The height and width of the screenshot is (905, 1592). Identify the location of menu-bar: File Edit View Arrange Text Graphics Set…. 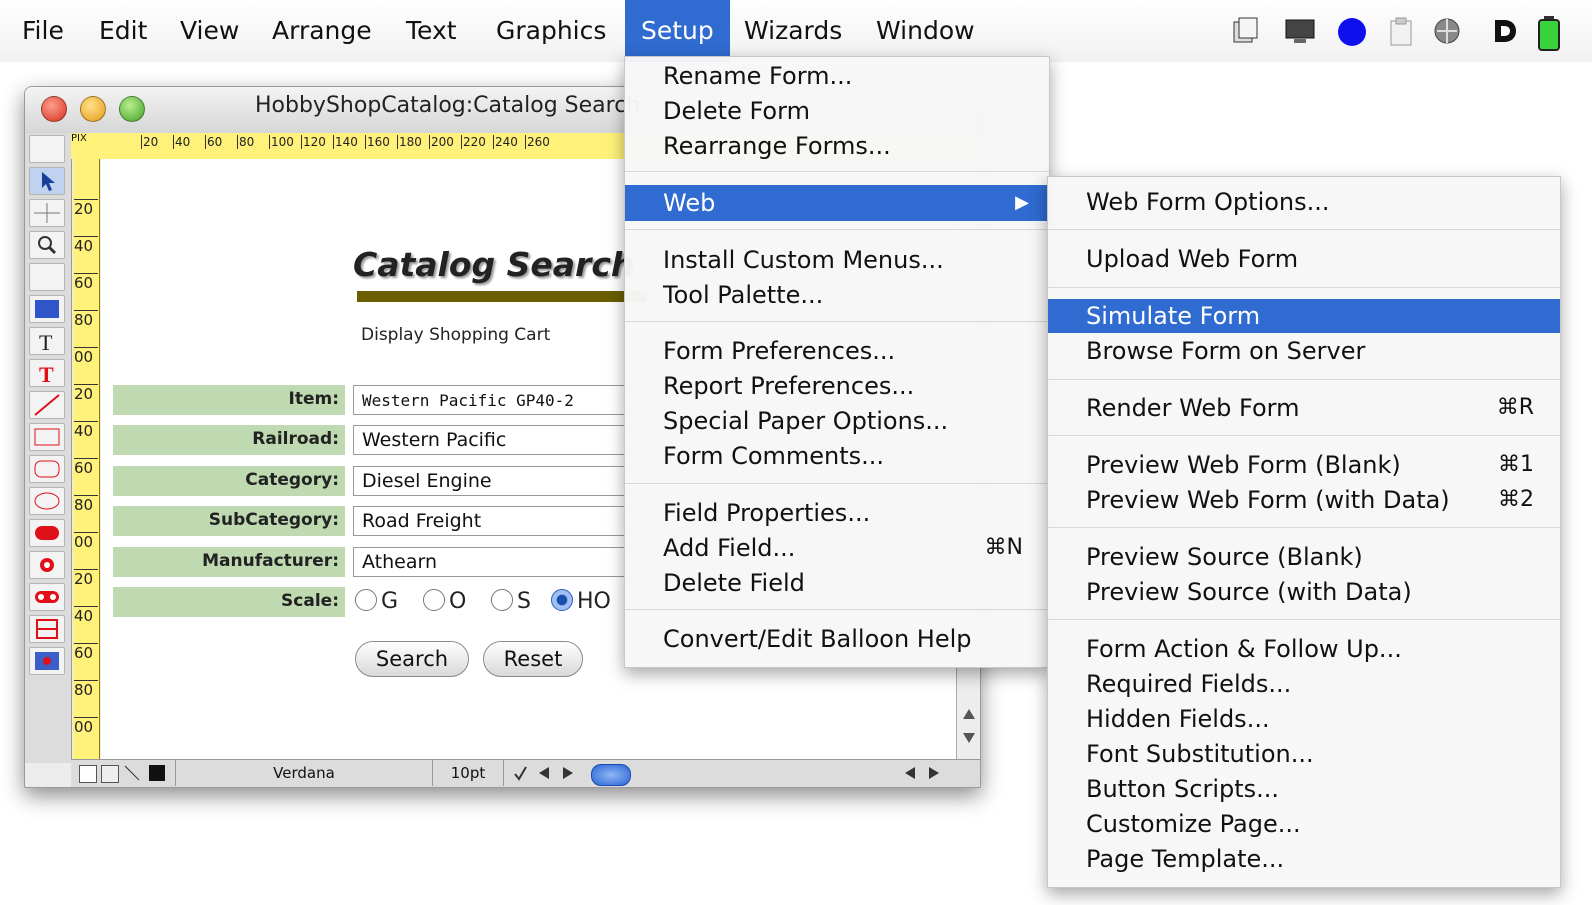
(796, 31).